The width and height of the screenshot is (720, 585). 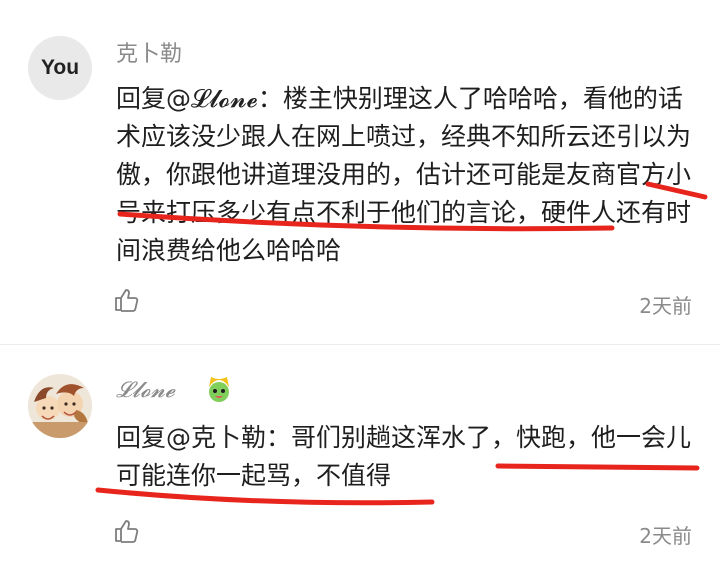 I want to click on username: 𝓛𝓵𝓸𝓷𝓮, so click(x=145, y=390).